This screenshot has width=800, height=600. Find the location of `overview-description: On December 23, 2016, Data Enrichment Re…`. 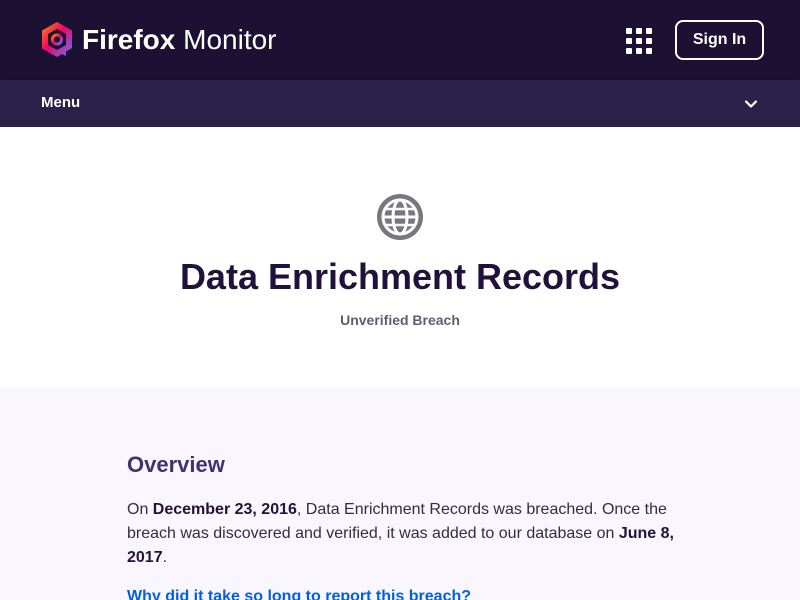

overview-description: On December 23, 2016, Data Enrichment Re… is located at coordinates (400, 533).